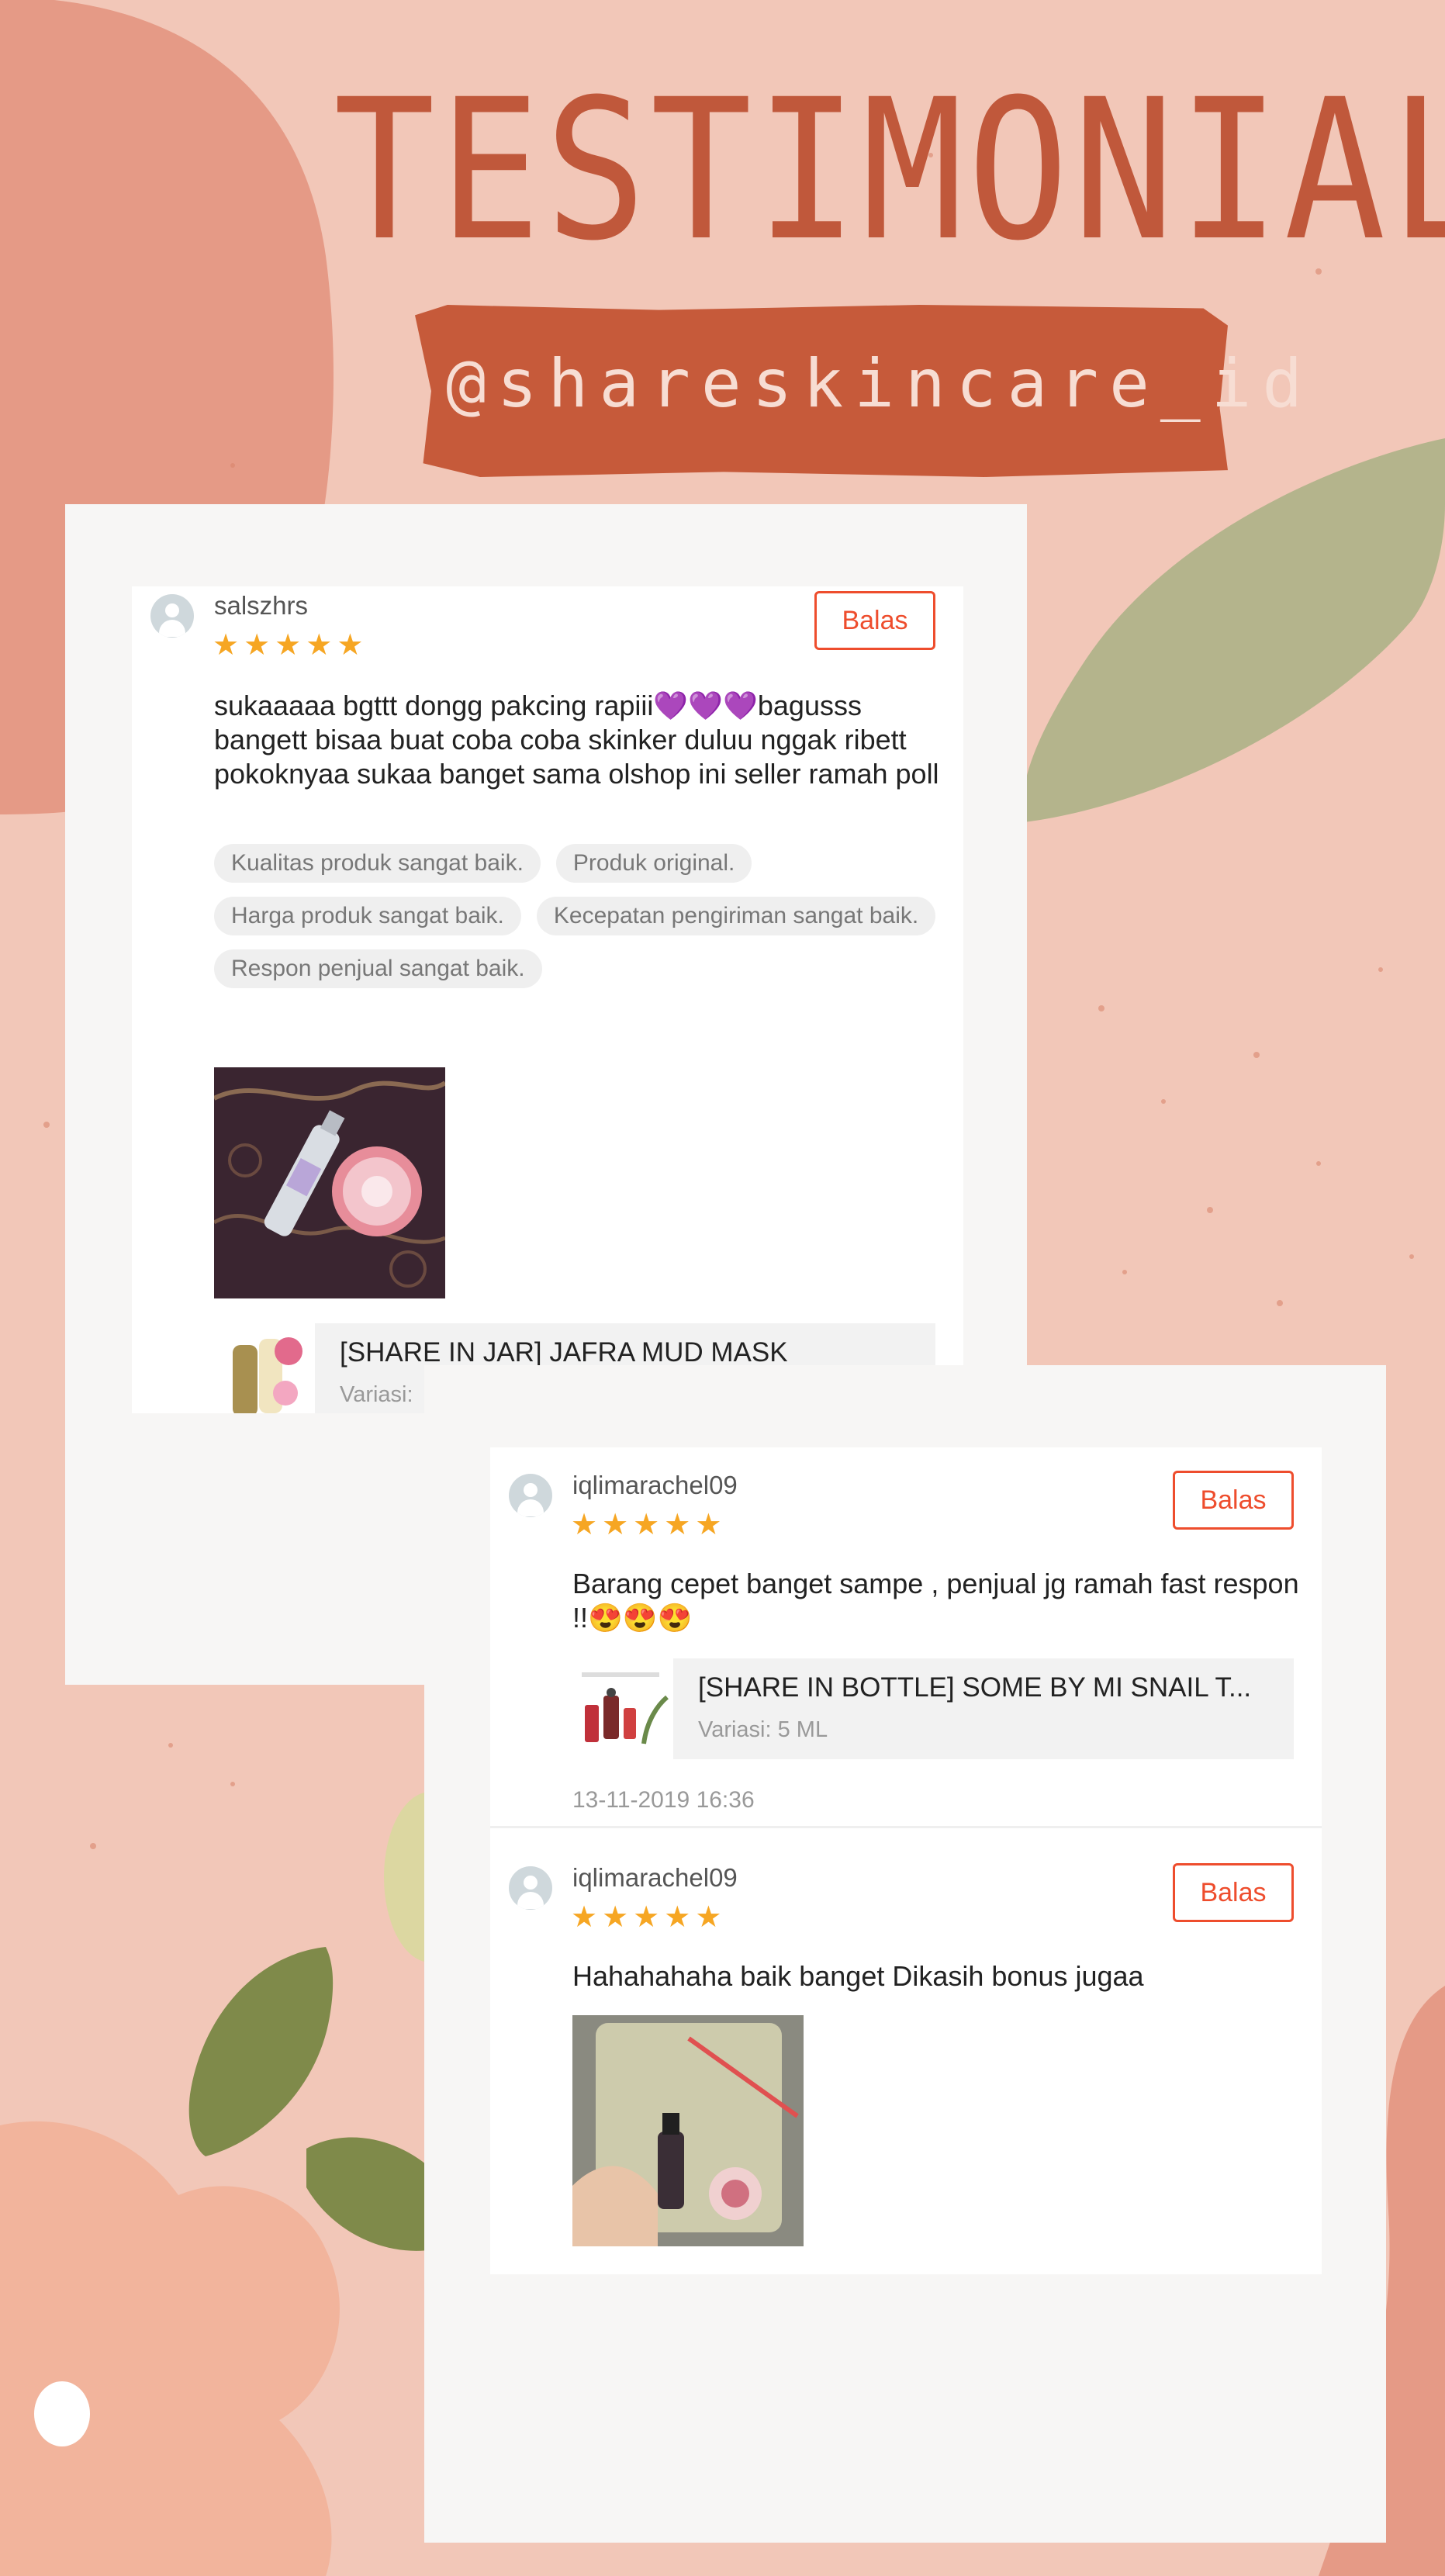  Describe the element at coordinates (889, 170) in the screenshot. I see `page-title: TESTIMONIAL` at that location.